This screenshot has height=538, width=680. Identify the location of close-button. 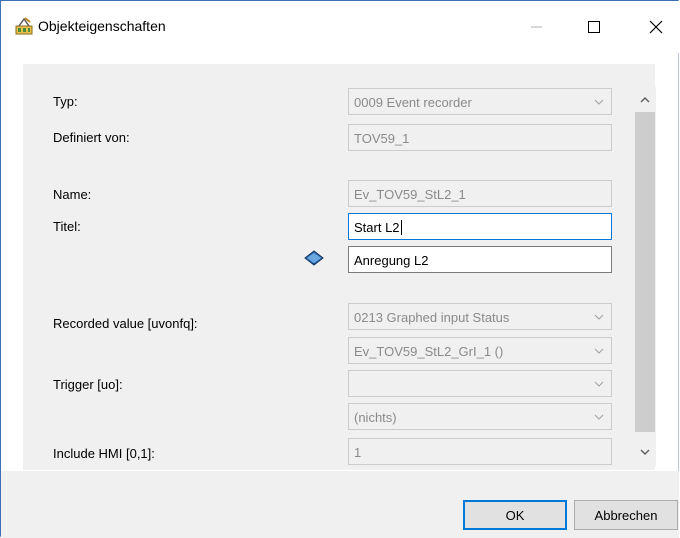
(656, 27).